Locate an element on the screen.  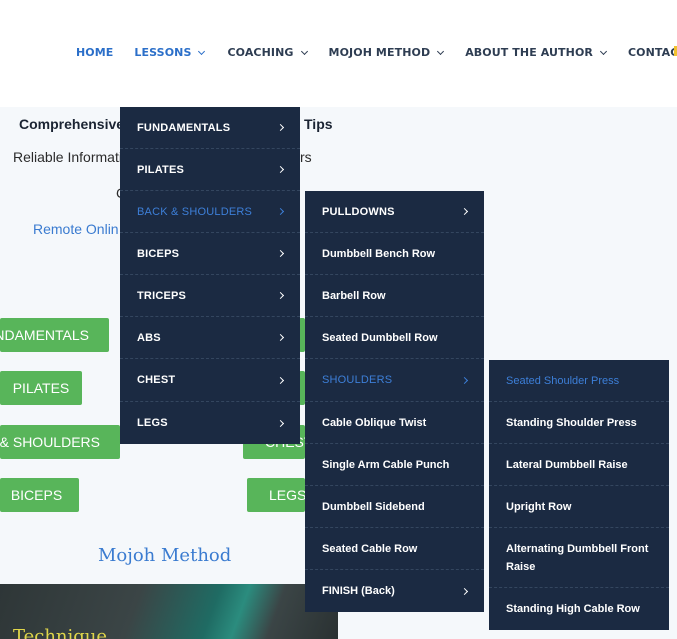
menu-item-label: SHOULDERS is located at coordinates (357, 380).